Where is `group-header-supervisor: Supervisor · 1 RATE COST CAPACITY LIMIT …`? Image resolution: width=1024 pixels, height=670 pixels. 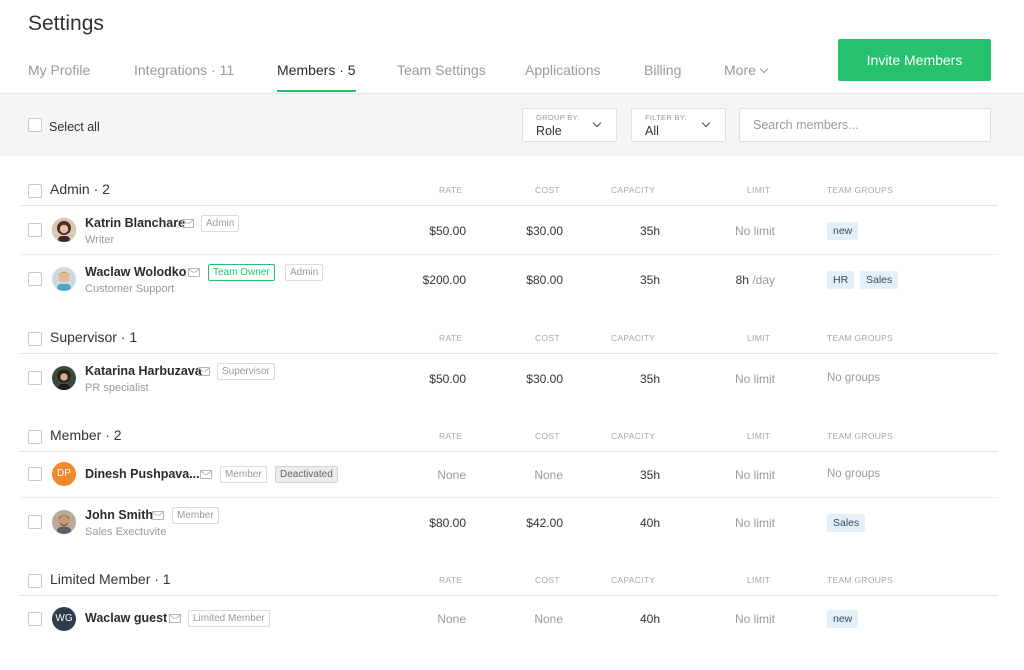
group-header-supervisor: Supervisor · 1 RATE COST CAPACITY LIMIT … is located at coordinates (509, 339).